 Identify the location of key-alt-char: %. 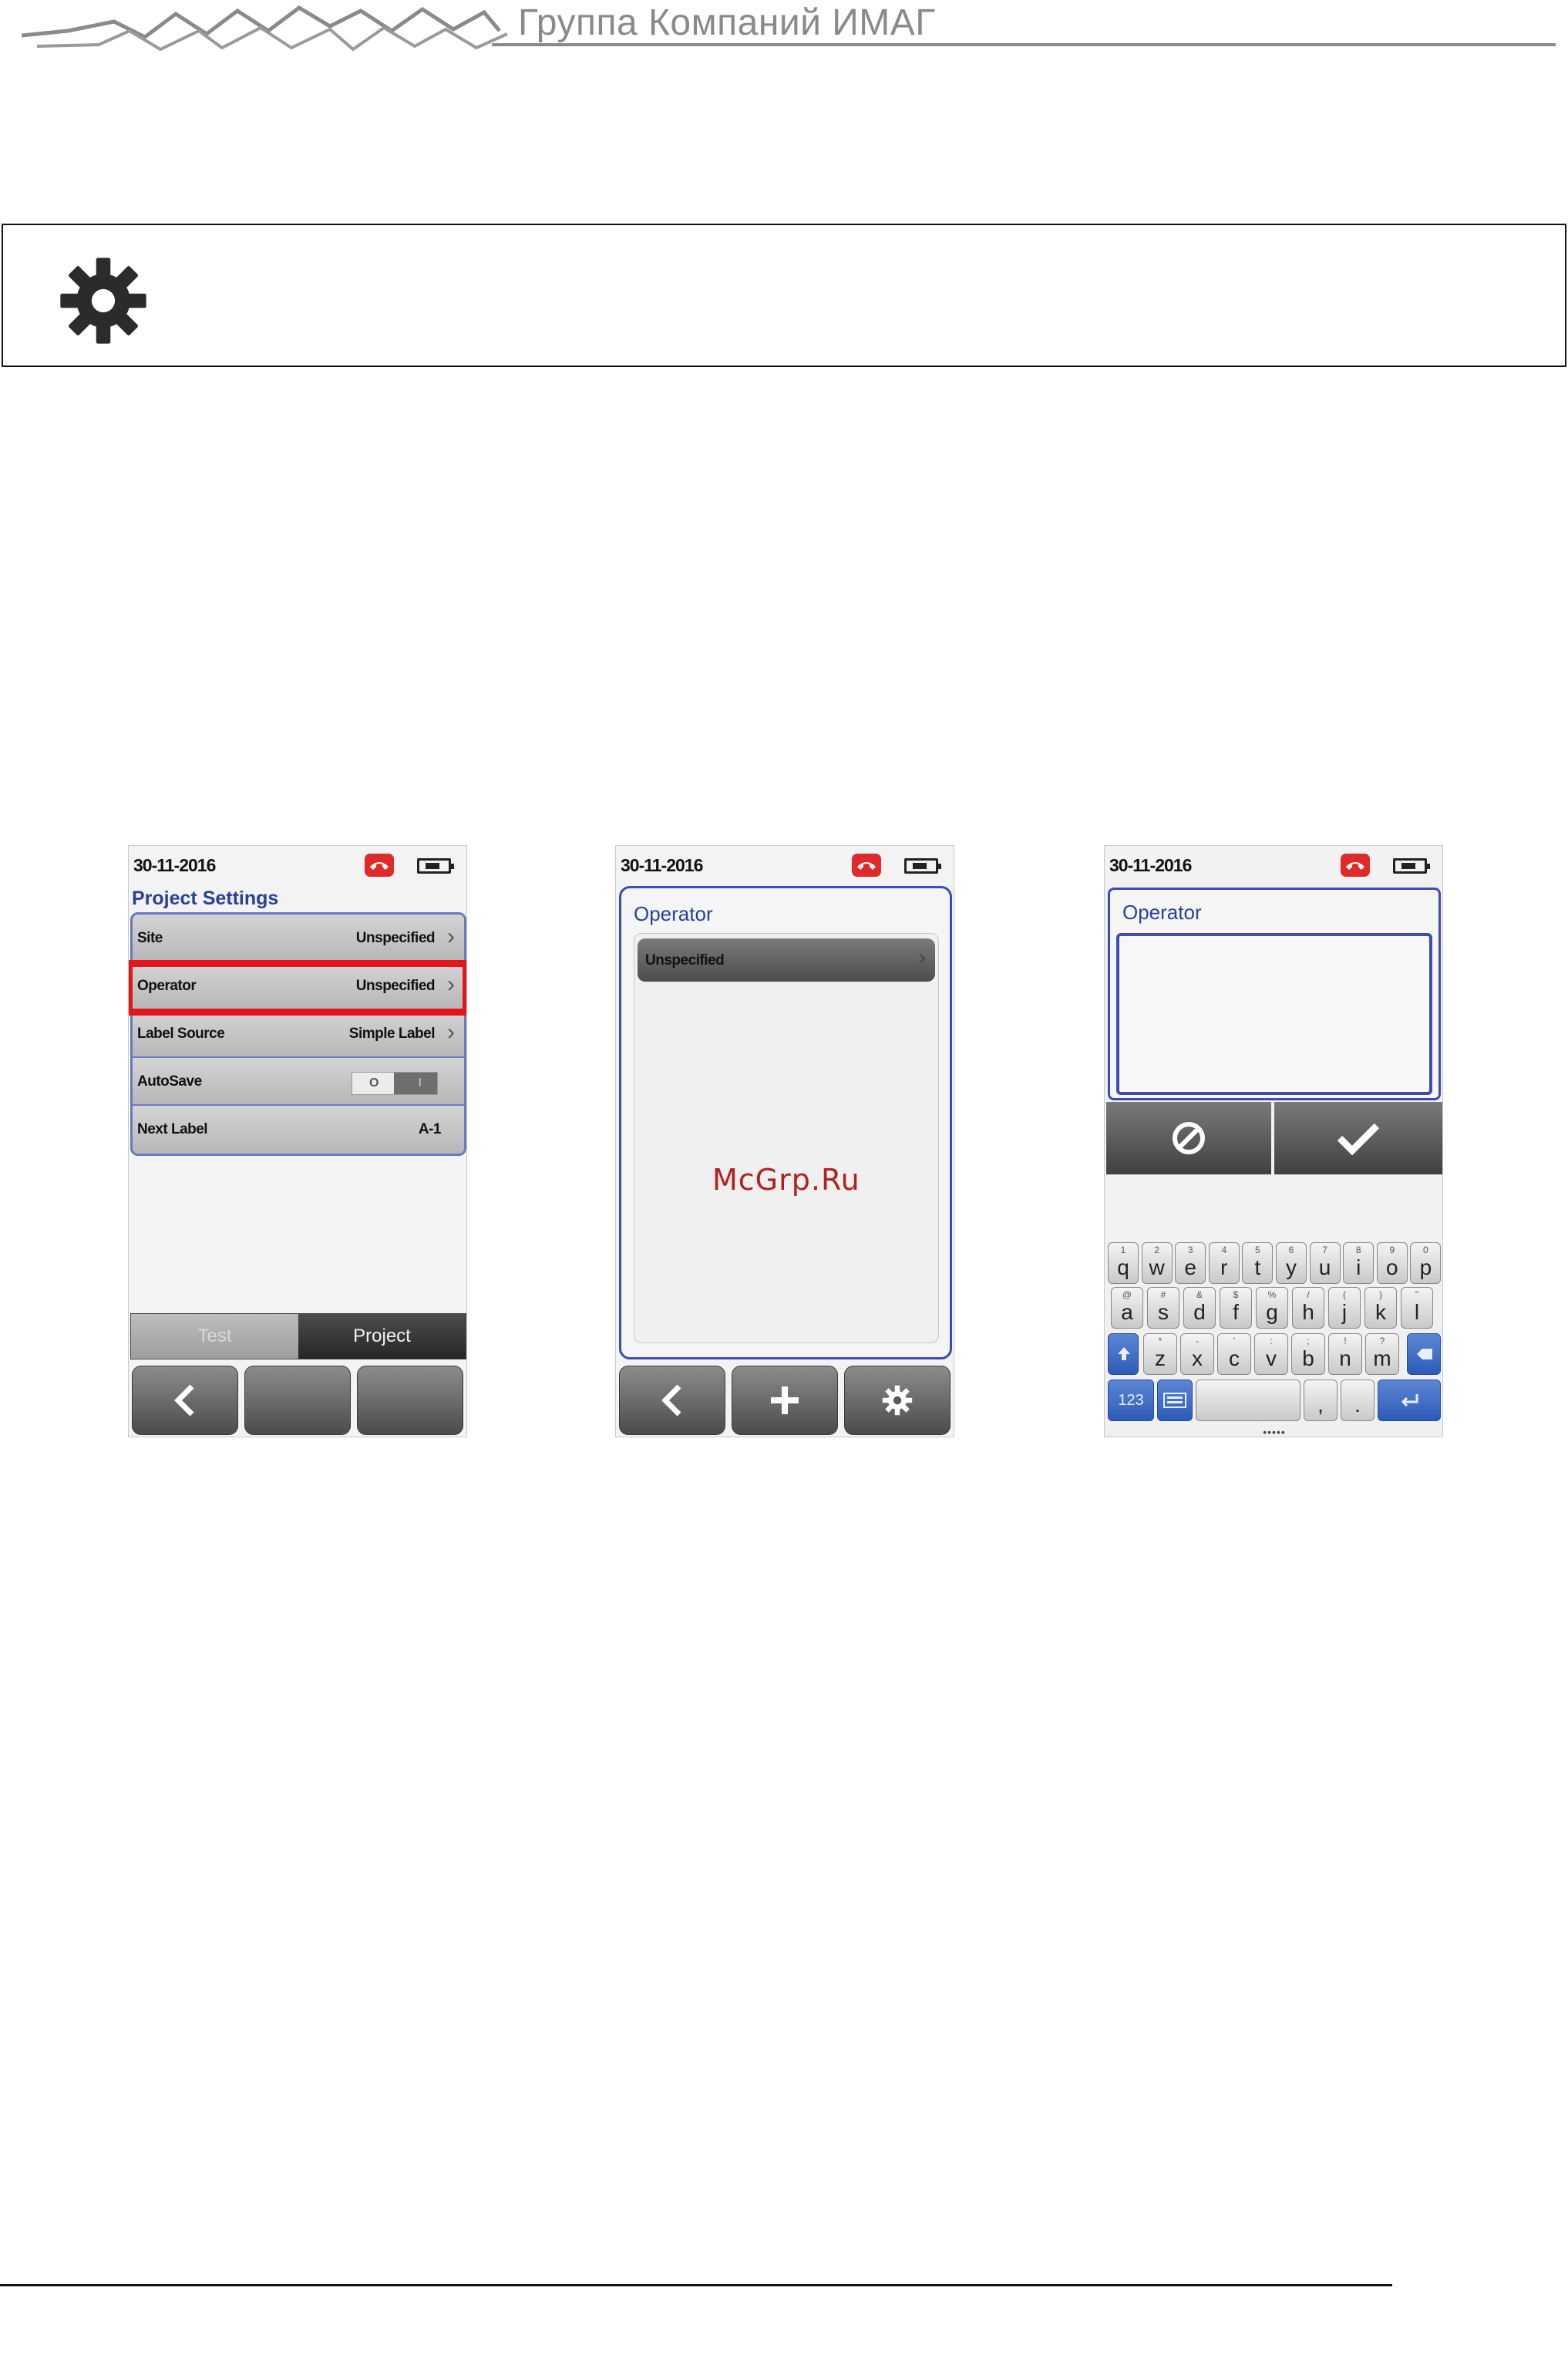
(1272, 1294).